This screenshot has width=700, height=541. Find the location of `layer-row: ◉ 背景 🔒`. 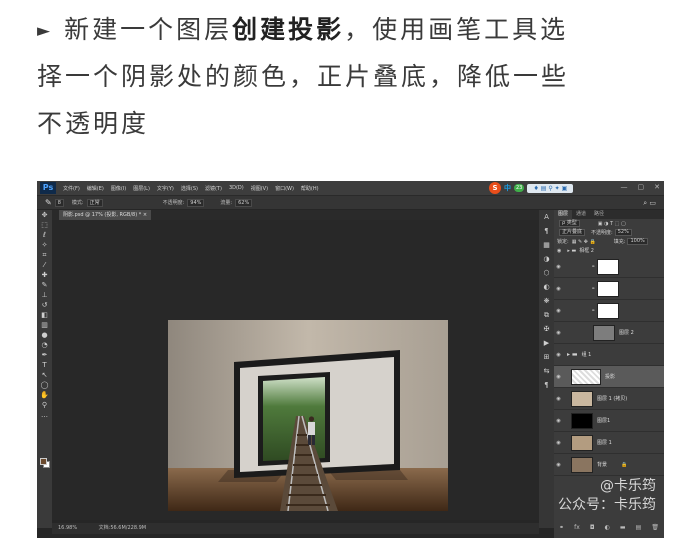

layer-row: ◉ 背景 🔒 is located at coordinates (609, 465).